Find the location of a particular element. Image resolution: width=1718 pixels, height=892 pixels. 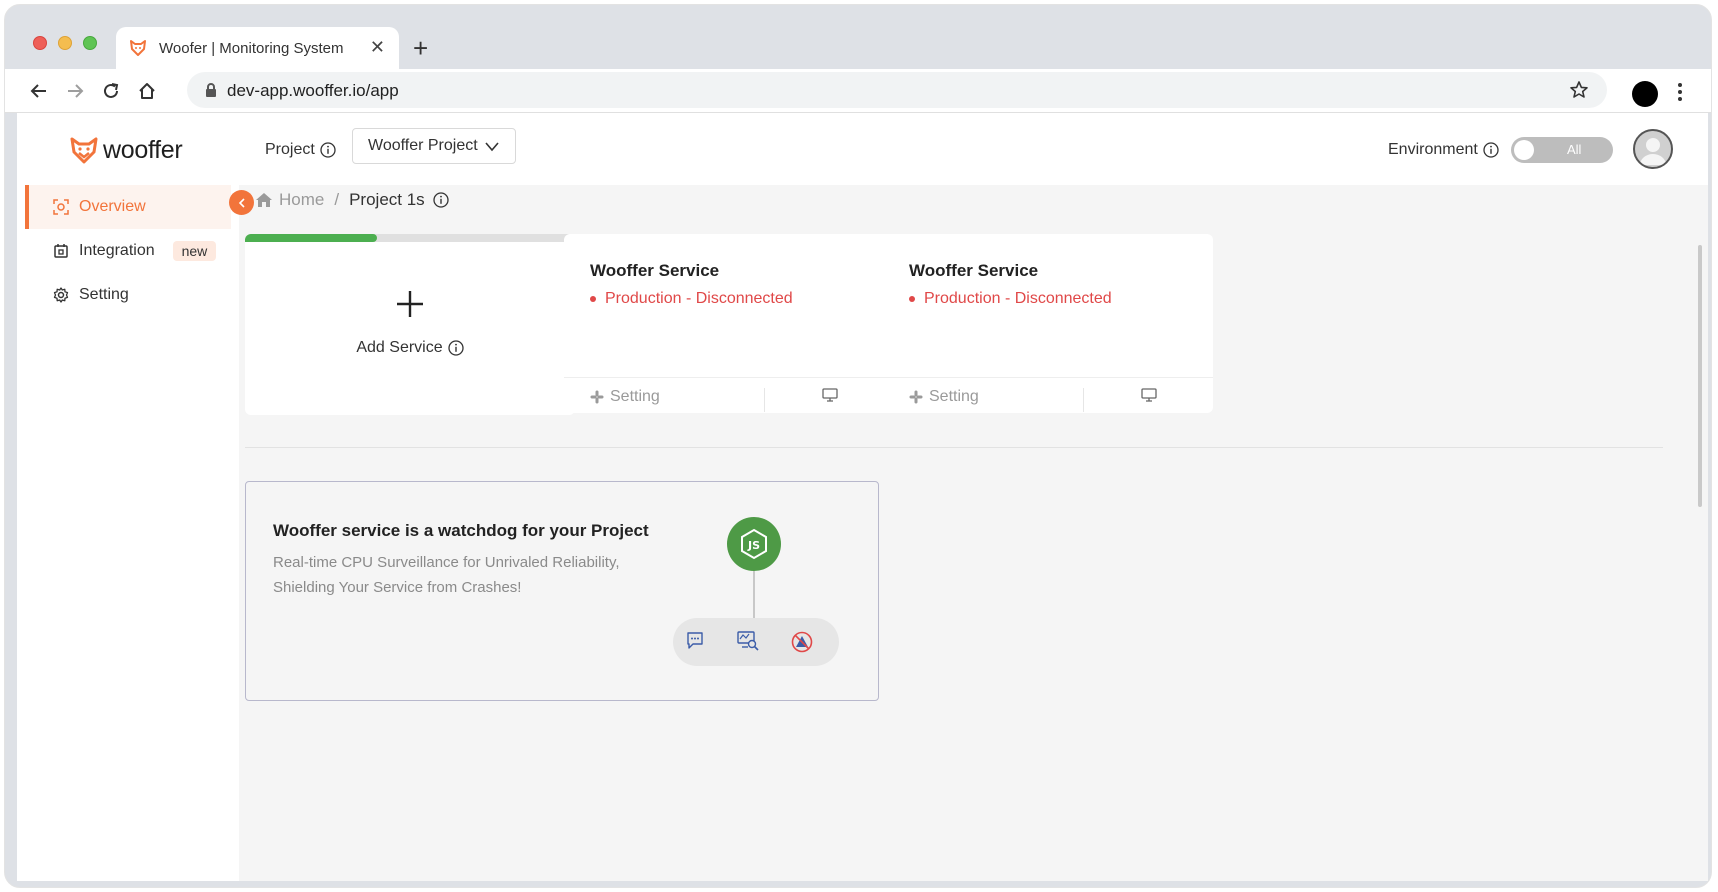

project-label-text: Project is located at coordinates (290, 149).